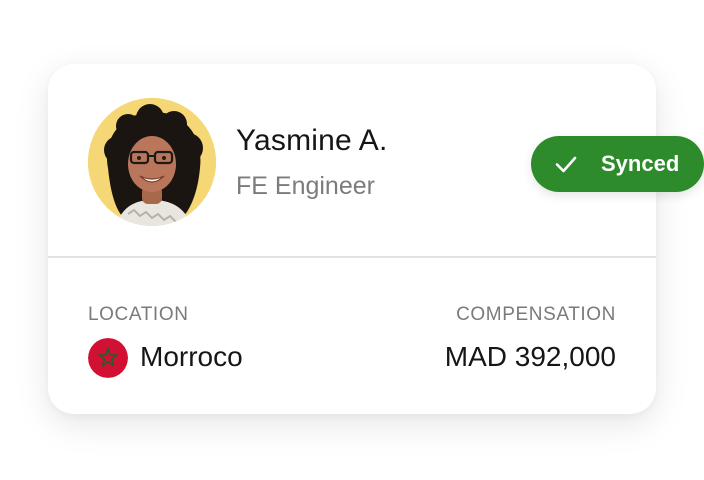 This screenshot has height=480, width=704. Describe the element at coordinates (138, 314) in the screenshot. I see `location-label: LOCATION` at that location.